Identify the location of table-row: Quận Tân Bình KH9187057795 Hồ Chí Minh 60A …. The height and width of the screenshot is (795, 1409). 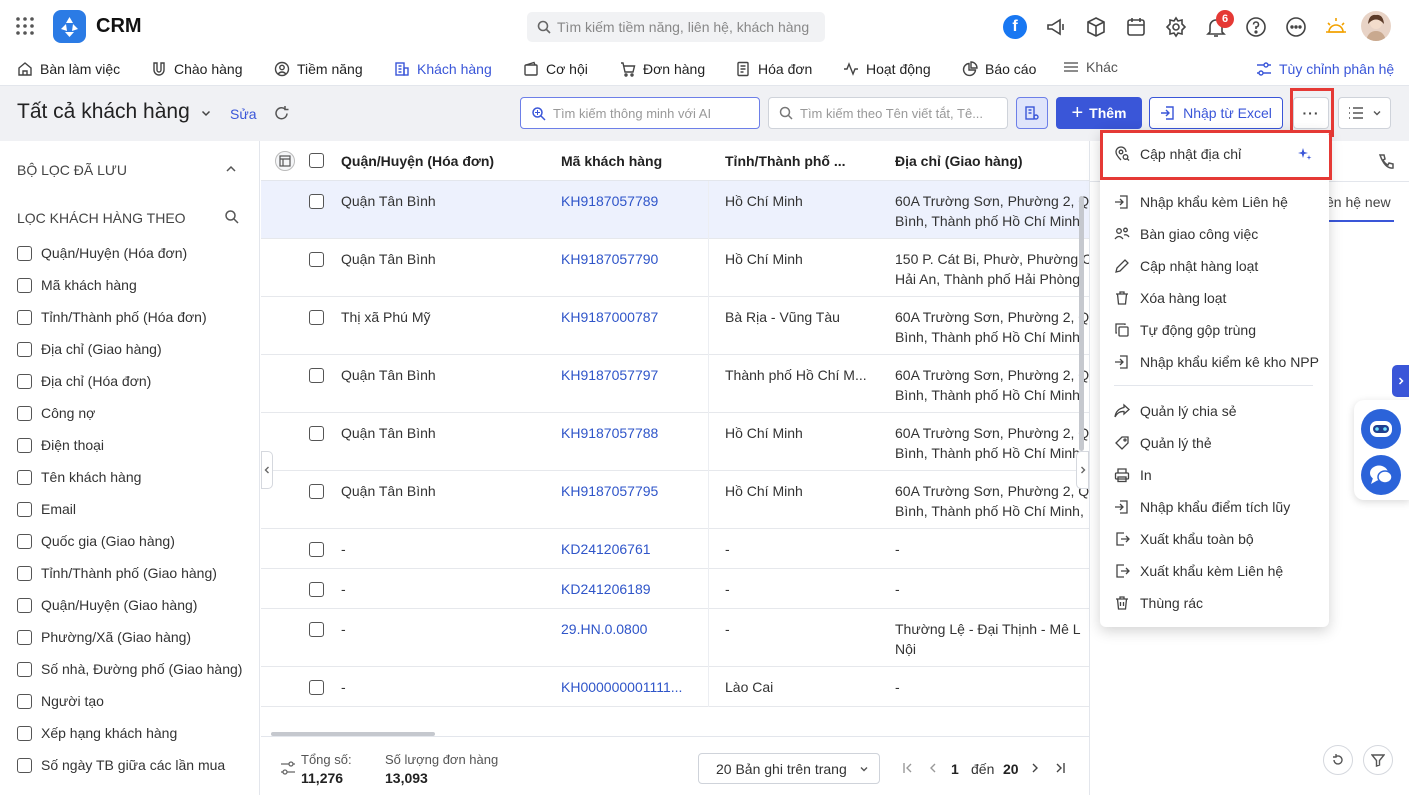
(675, 500).